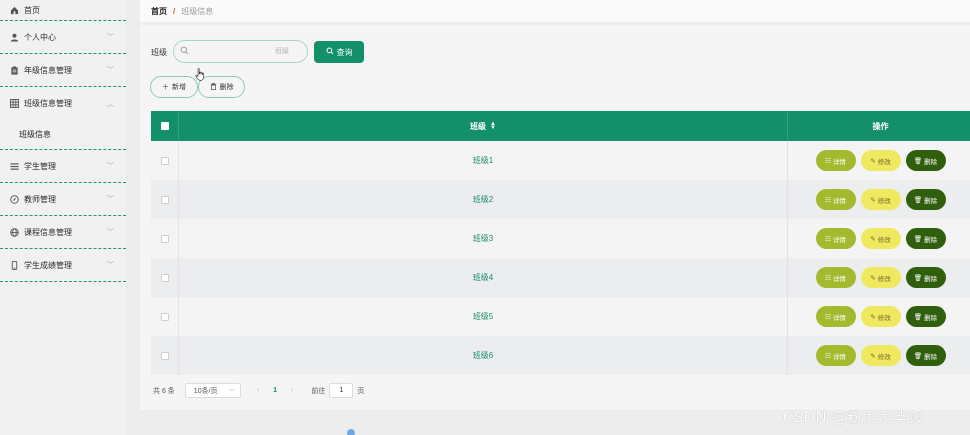  I want to click on sidebar-item-label: 班级信息管理, so click(48, 103).